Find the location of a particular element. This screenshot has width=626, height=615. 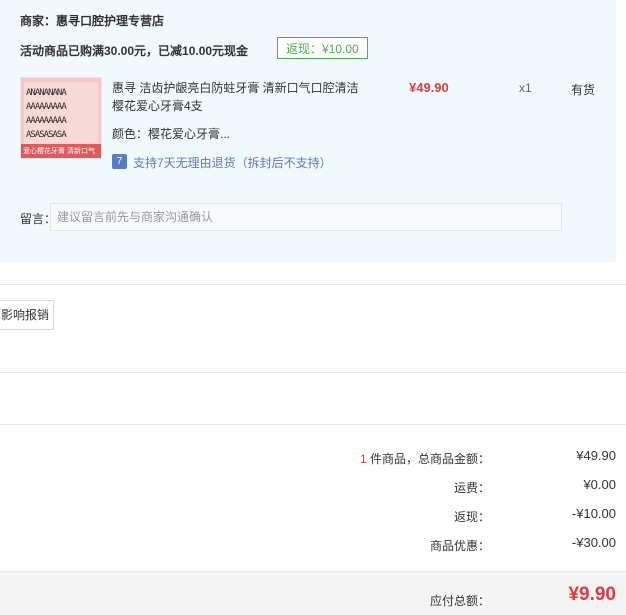

product-price: ¥49.90 is located at coordinates (429, 87).